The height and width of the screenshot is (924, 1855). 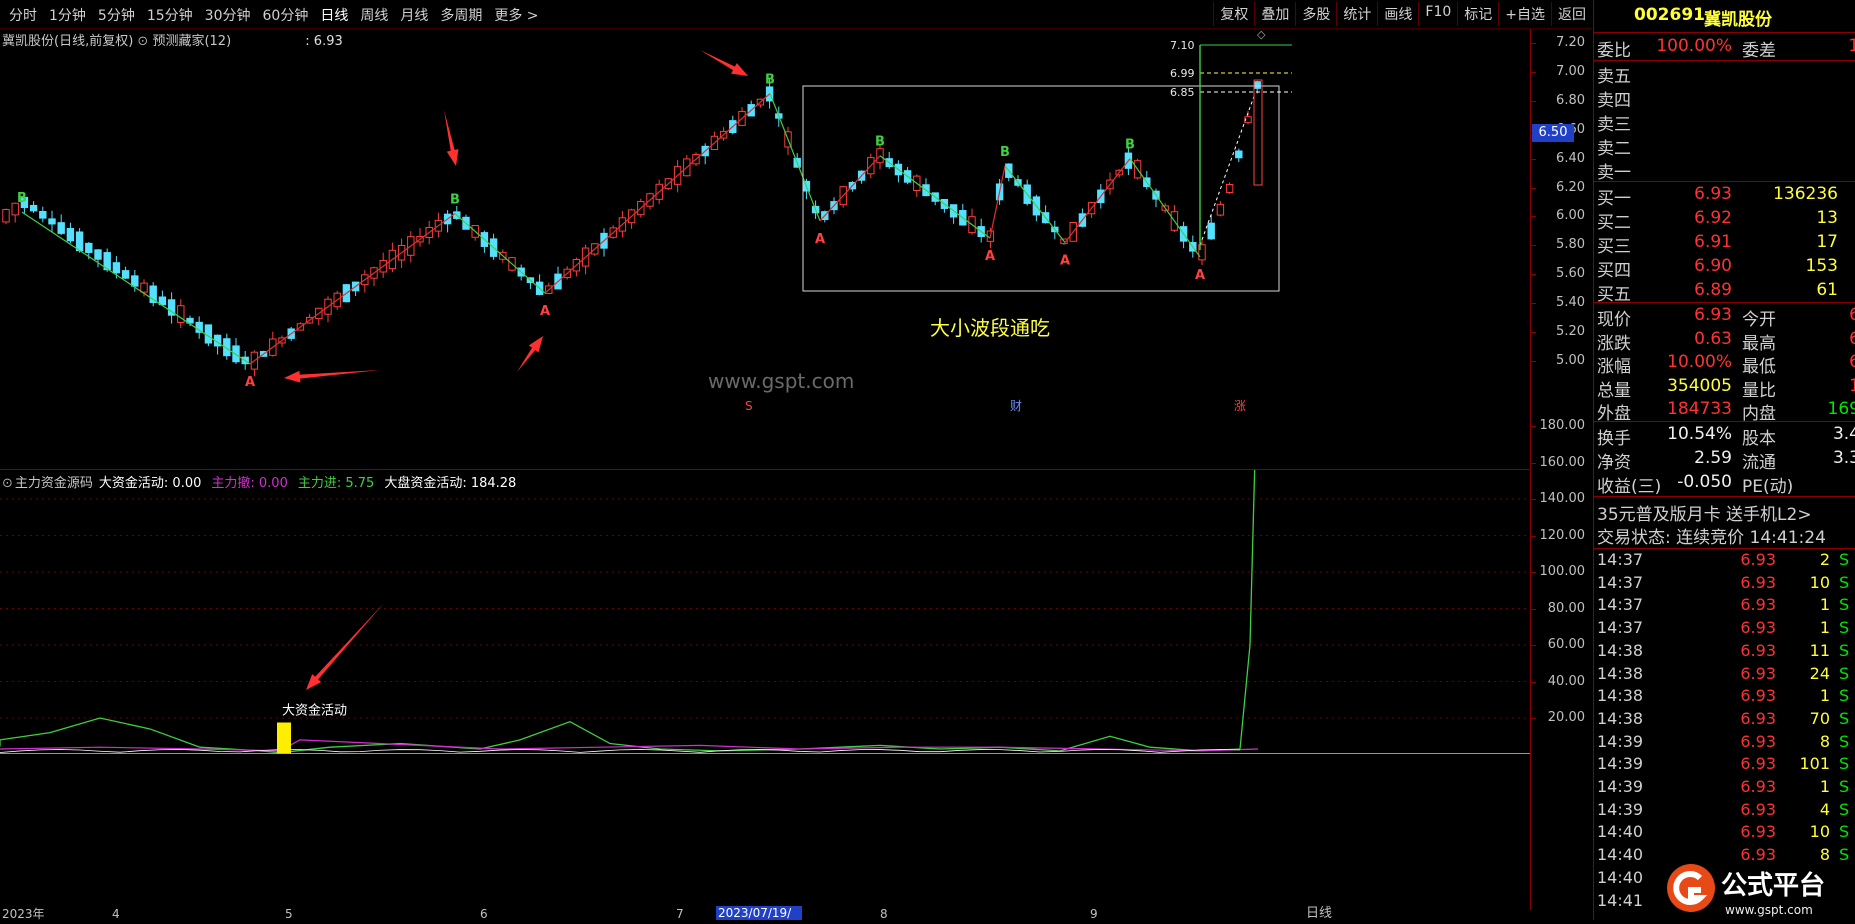 I want to click on sell-level-4: 卖四, so click(x=1724, y=98).